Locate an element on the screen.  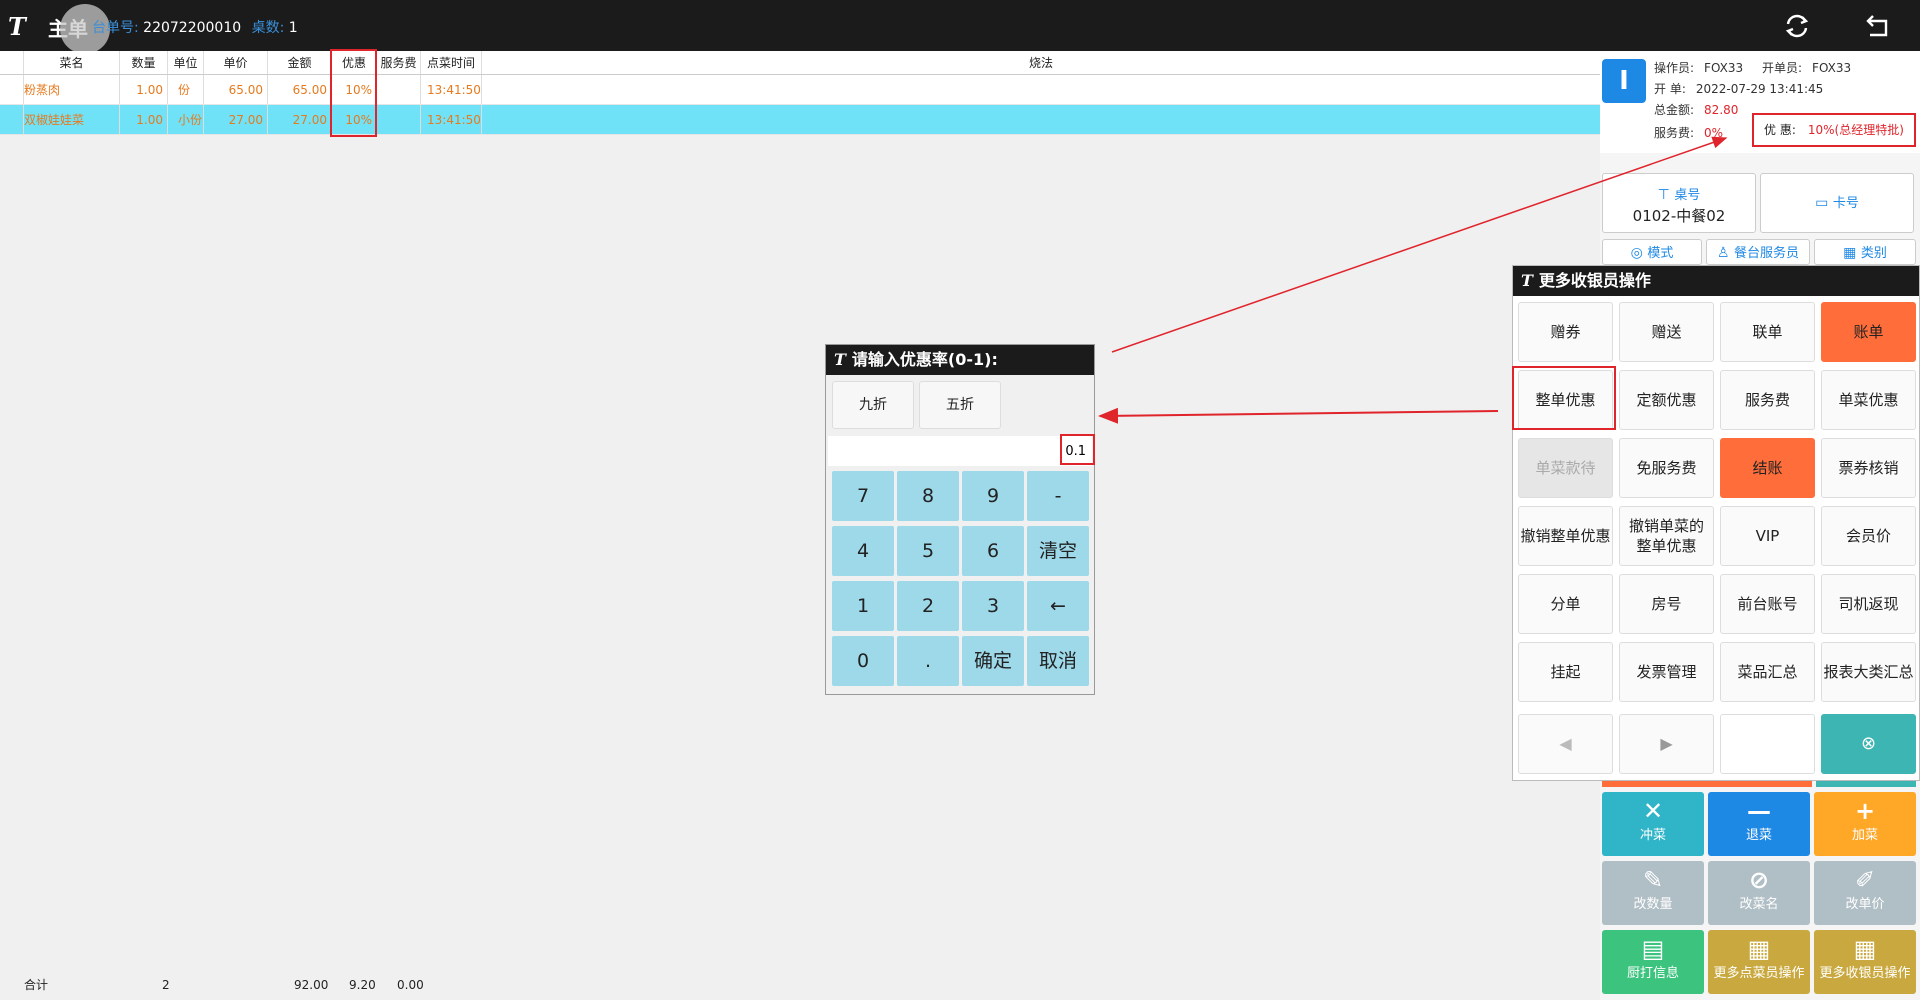
key-3: 3 is located at coordinates (993, 606).